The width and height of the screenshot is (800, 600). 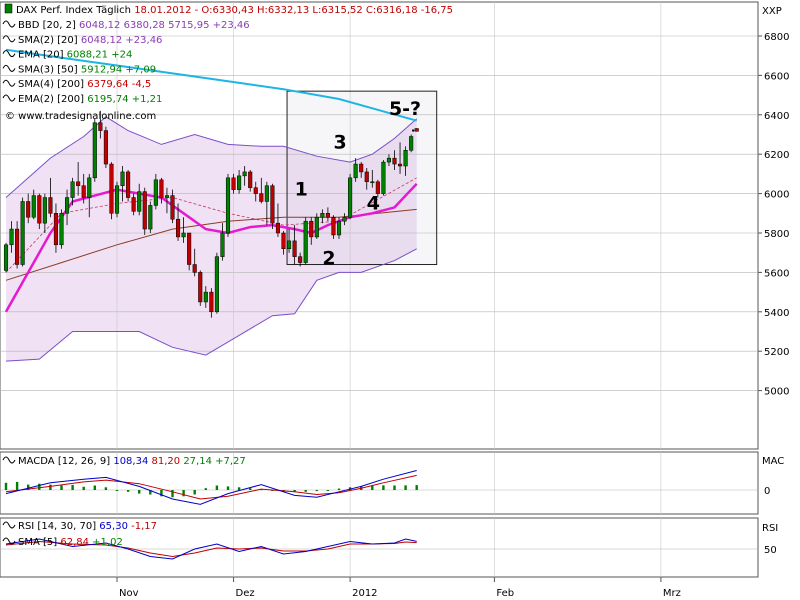 What do you see at coordinates (776, 352) in the screenshot?
I see `y-tick-label: 5200` at bounding box center [776, 352].